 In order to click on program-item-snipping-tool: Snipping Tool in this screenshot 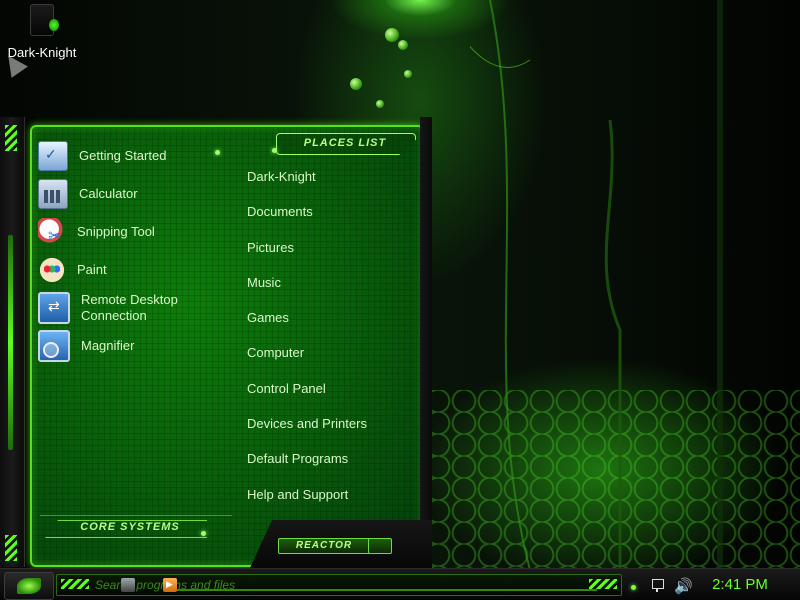, I will do `click(133, 232)`.